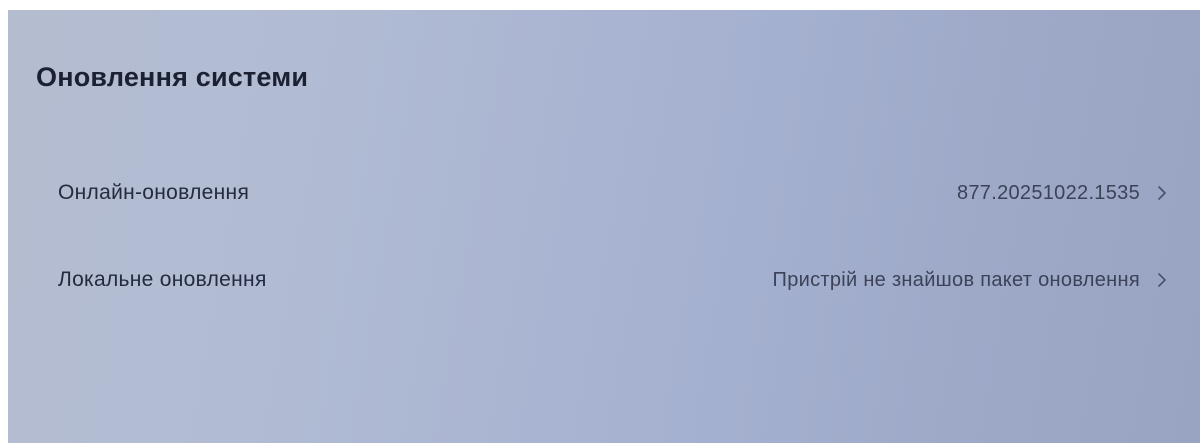 This screenshot has height=443, width=1200. What do you see at coordinates (154, 192) in the screenshot?
I see `online-update-label: Онлайн-оновлення` at bounding box center [154, 192].